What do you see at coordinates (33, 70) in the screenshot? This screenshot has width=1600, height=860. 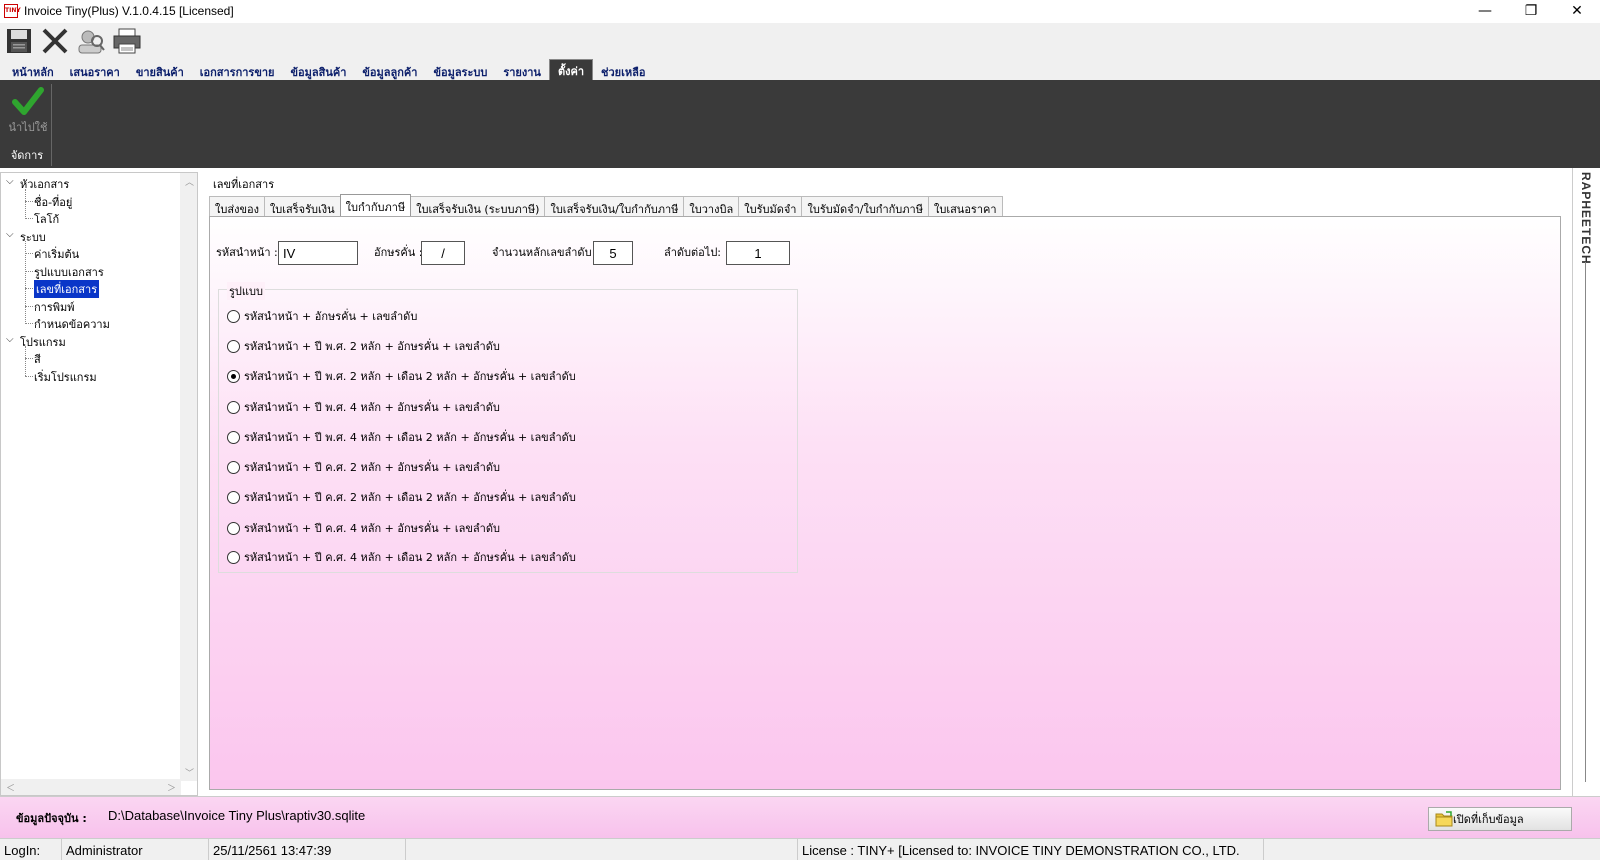 I see `menu-item: หน้าหลัก` at bounding box center [33, 70].